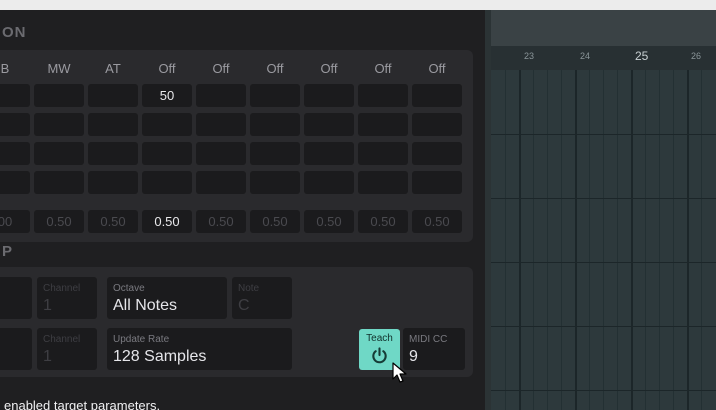  Describe the element at coordinates (529, 56) in the screenshot. I see `bar-number: 23` at that location.